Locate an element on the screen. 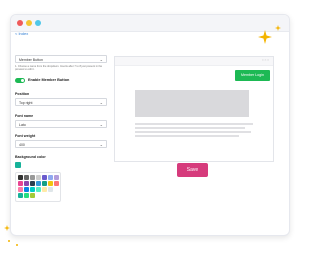 Image resolution: width=320 pixels, height=264 pixels. save-button: Save is located at coordinates (192, 170).